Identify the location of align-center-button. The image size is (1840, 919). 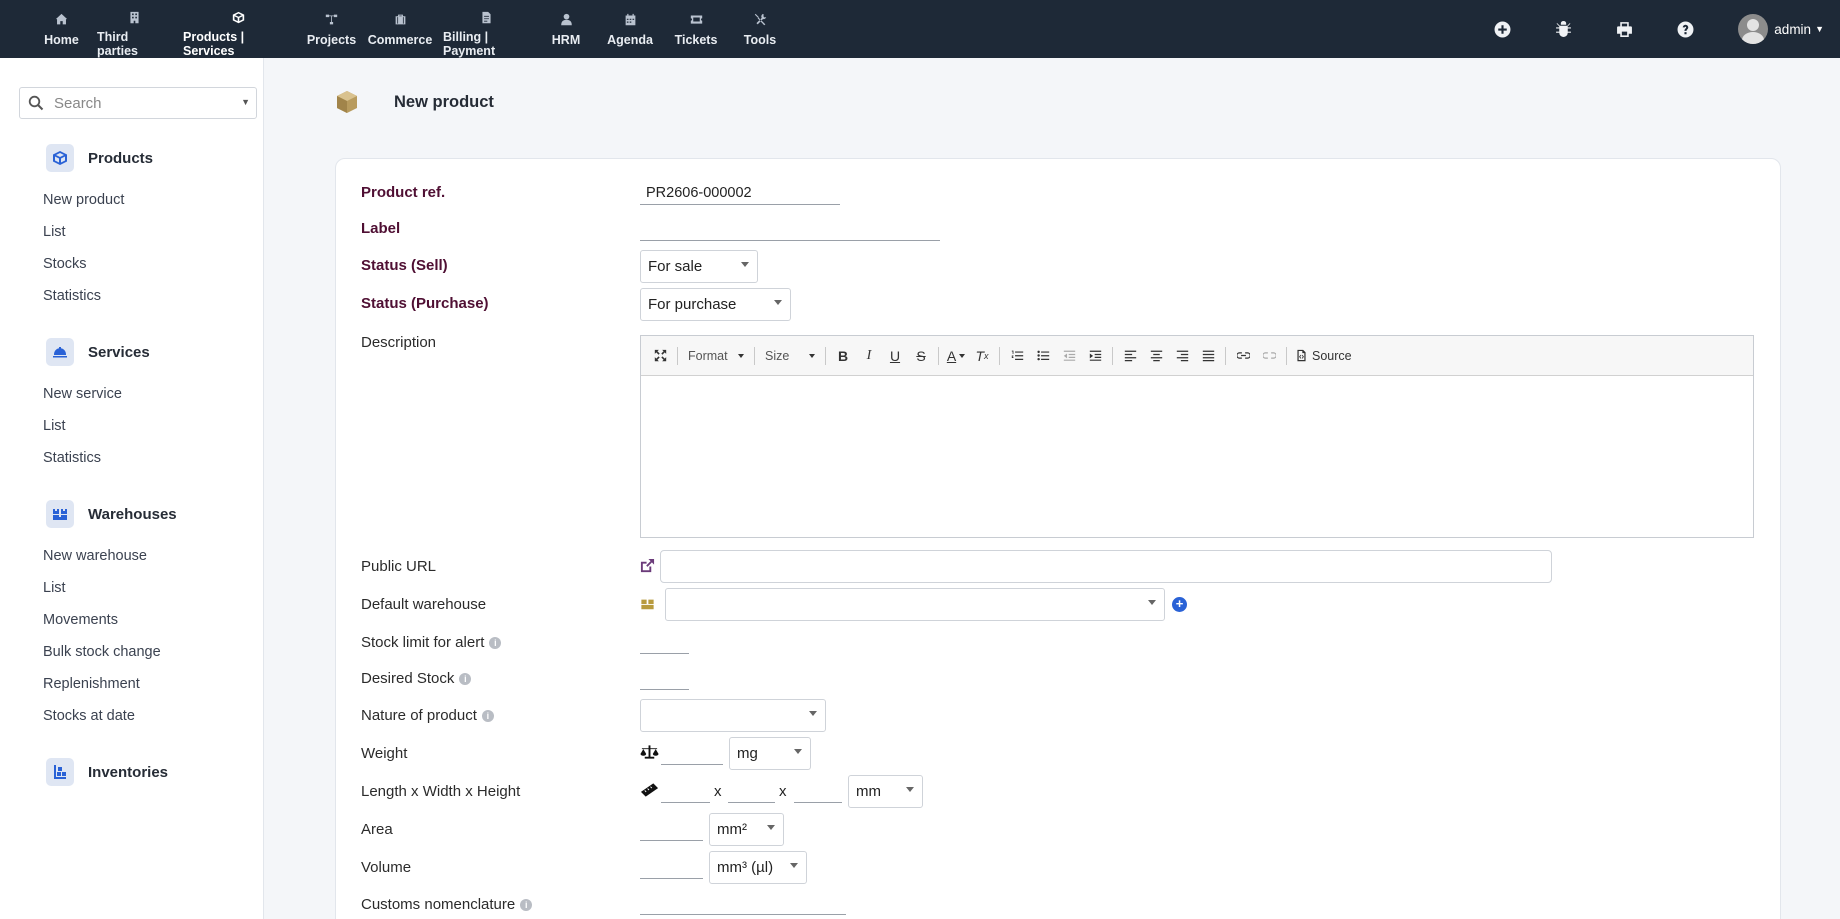
(1156, 356).